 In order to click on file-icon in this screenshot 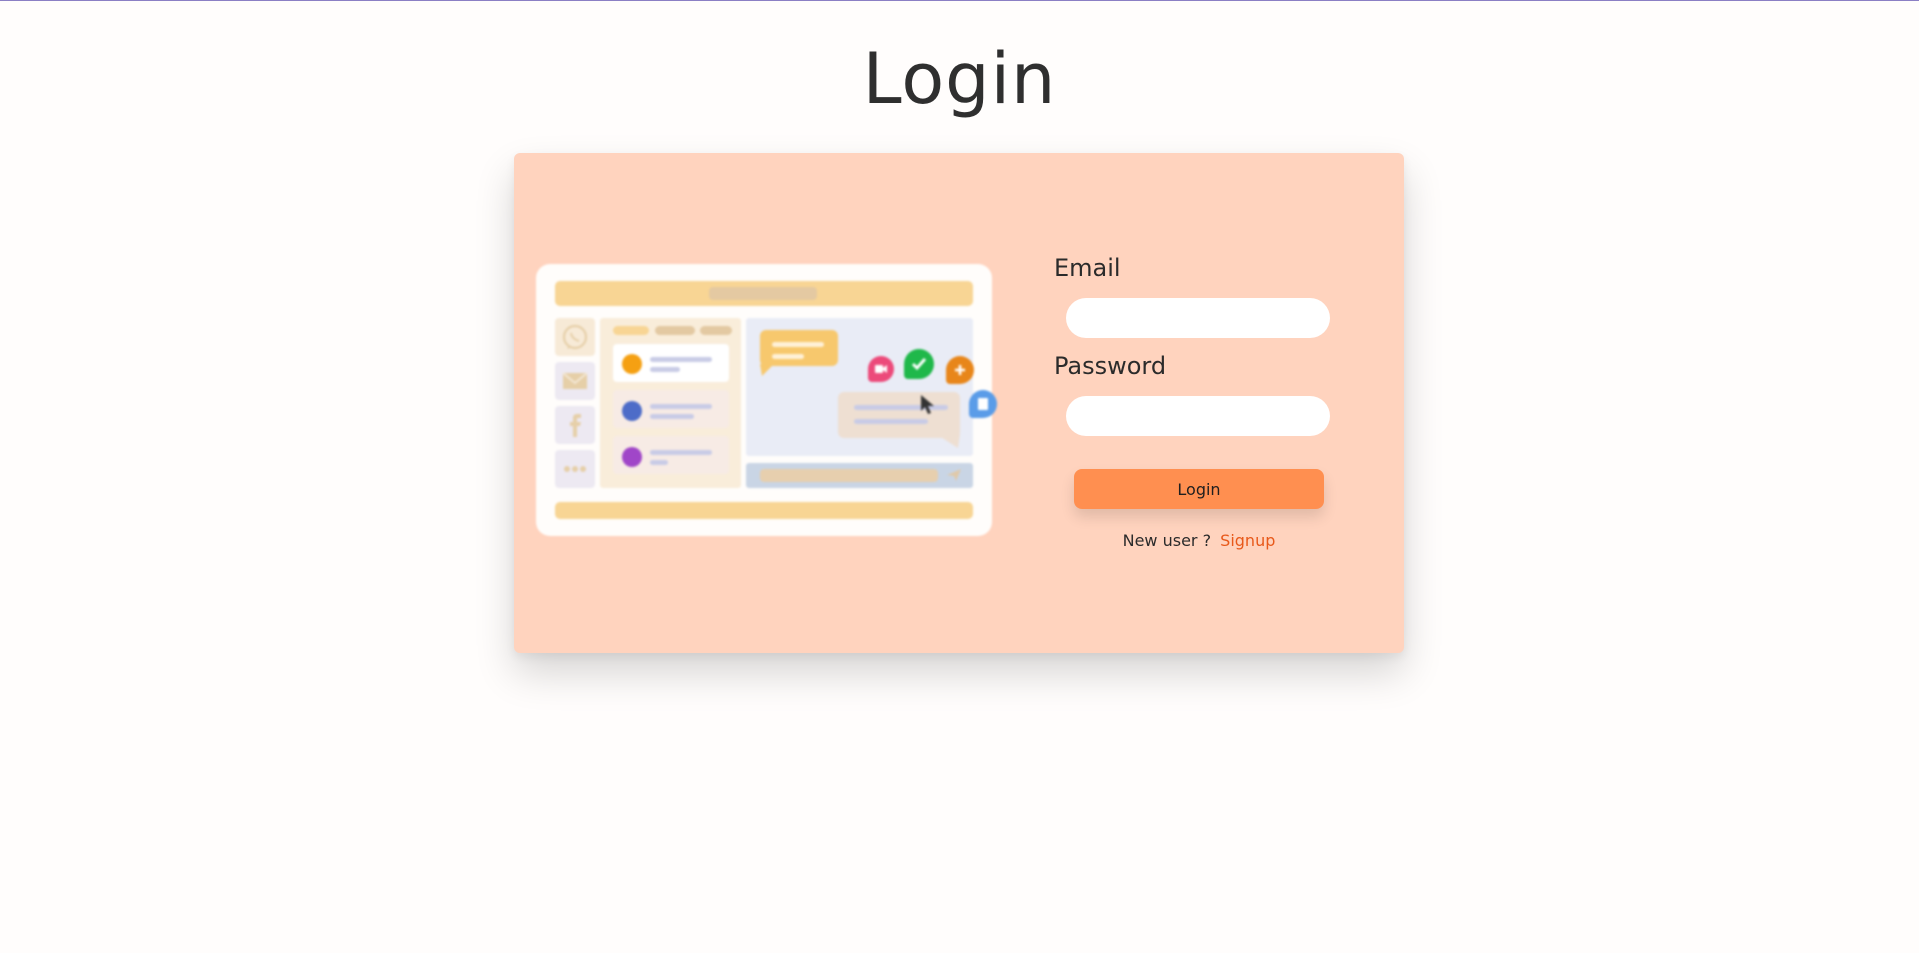, I will do `click(983, 404)`.